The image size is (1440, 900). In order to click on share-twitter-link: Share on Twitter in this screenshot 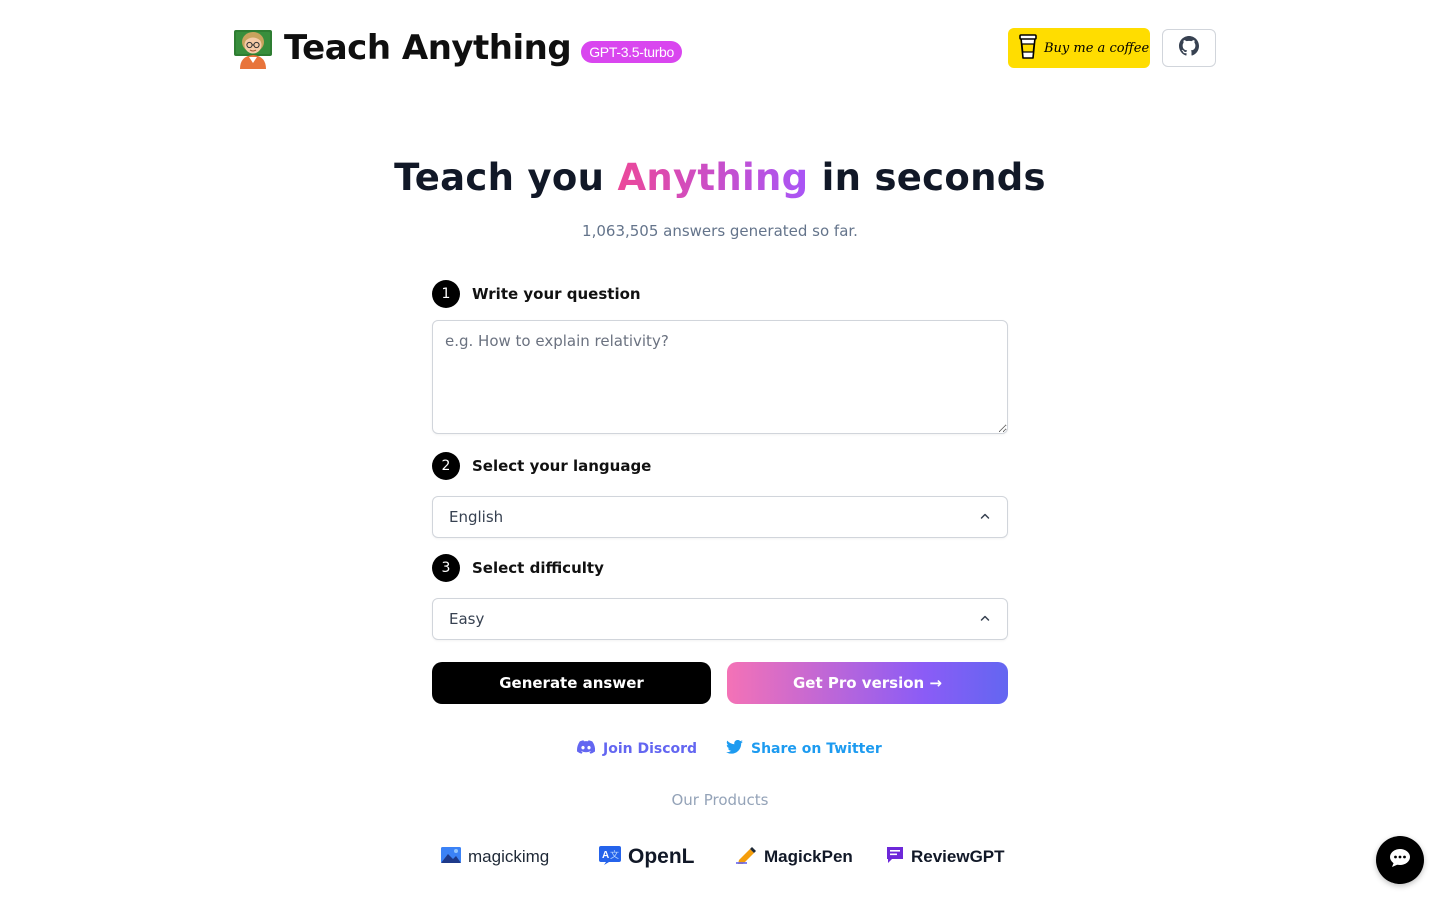, I will do `click(804, 749)`.